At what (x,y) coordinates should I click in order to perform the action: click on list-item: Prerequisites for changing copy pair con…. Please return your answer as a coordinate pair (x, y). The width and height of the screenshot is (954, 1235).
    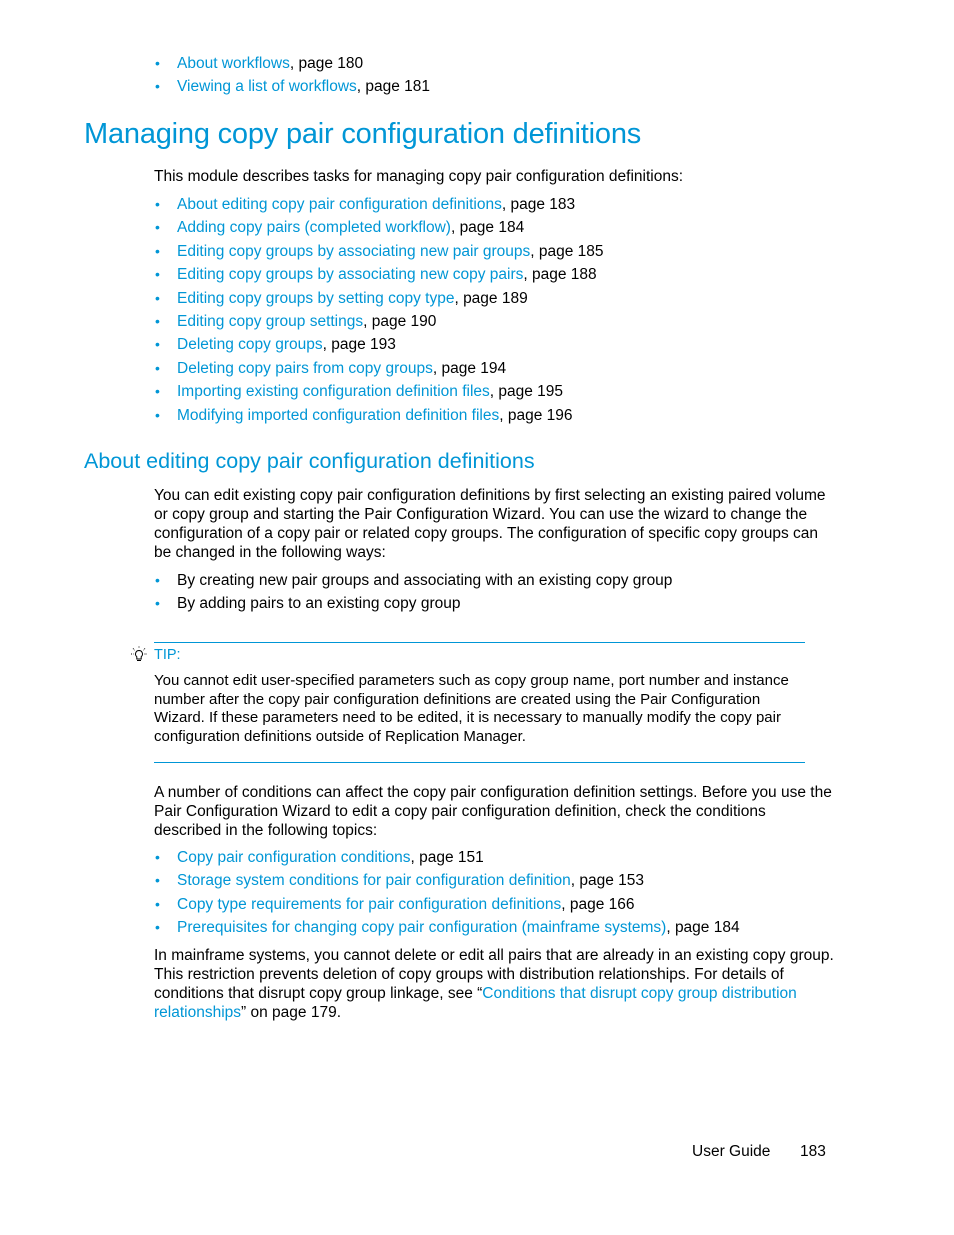
    Looking at the image, I should click on (447, 928).